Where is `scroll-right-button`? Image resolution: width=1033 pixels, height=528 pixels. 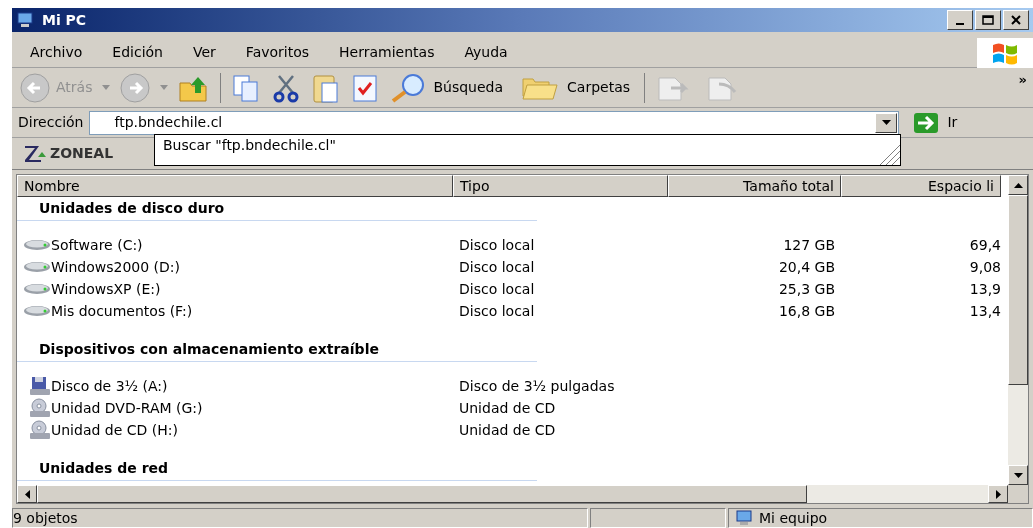
scroll-right-button is located at coordinates (998, 494).